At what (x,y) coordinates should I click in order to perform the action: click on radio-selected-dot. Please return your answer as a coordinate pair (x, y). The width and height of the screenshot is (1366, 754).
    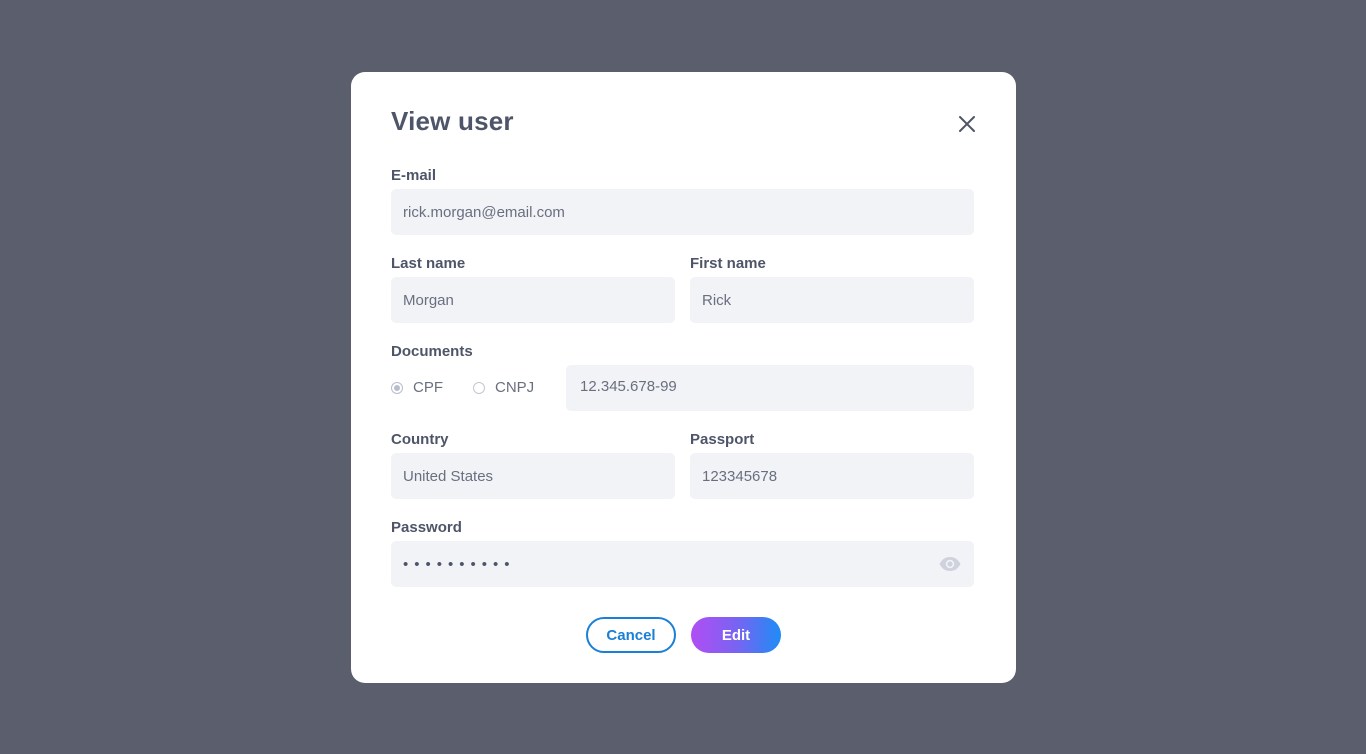
    Looking at the image, I should click on (397, 387).